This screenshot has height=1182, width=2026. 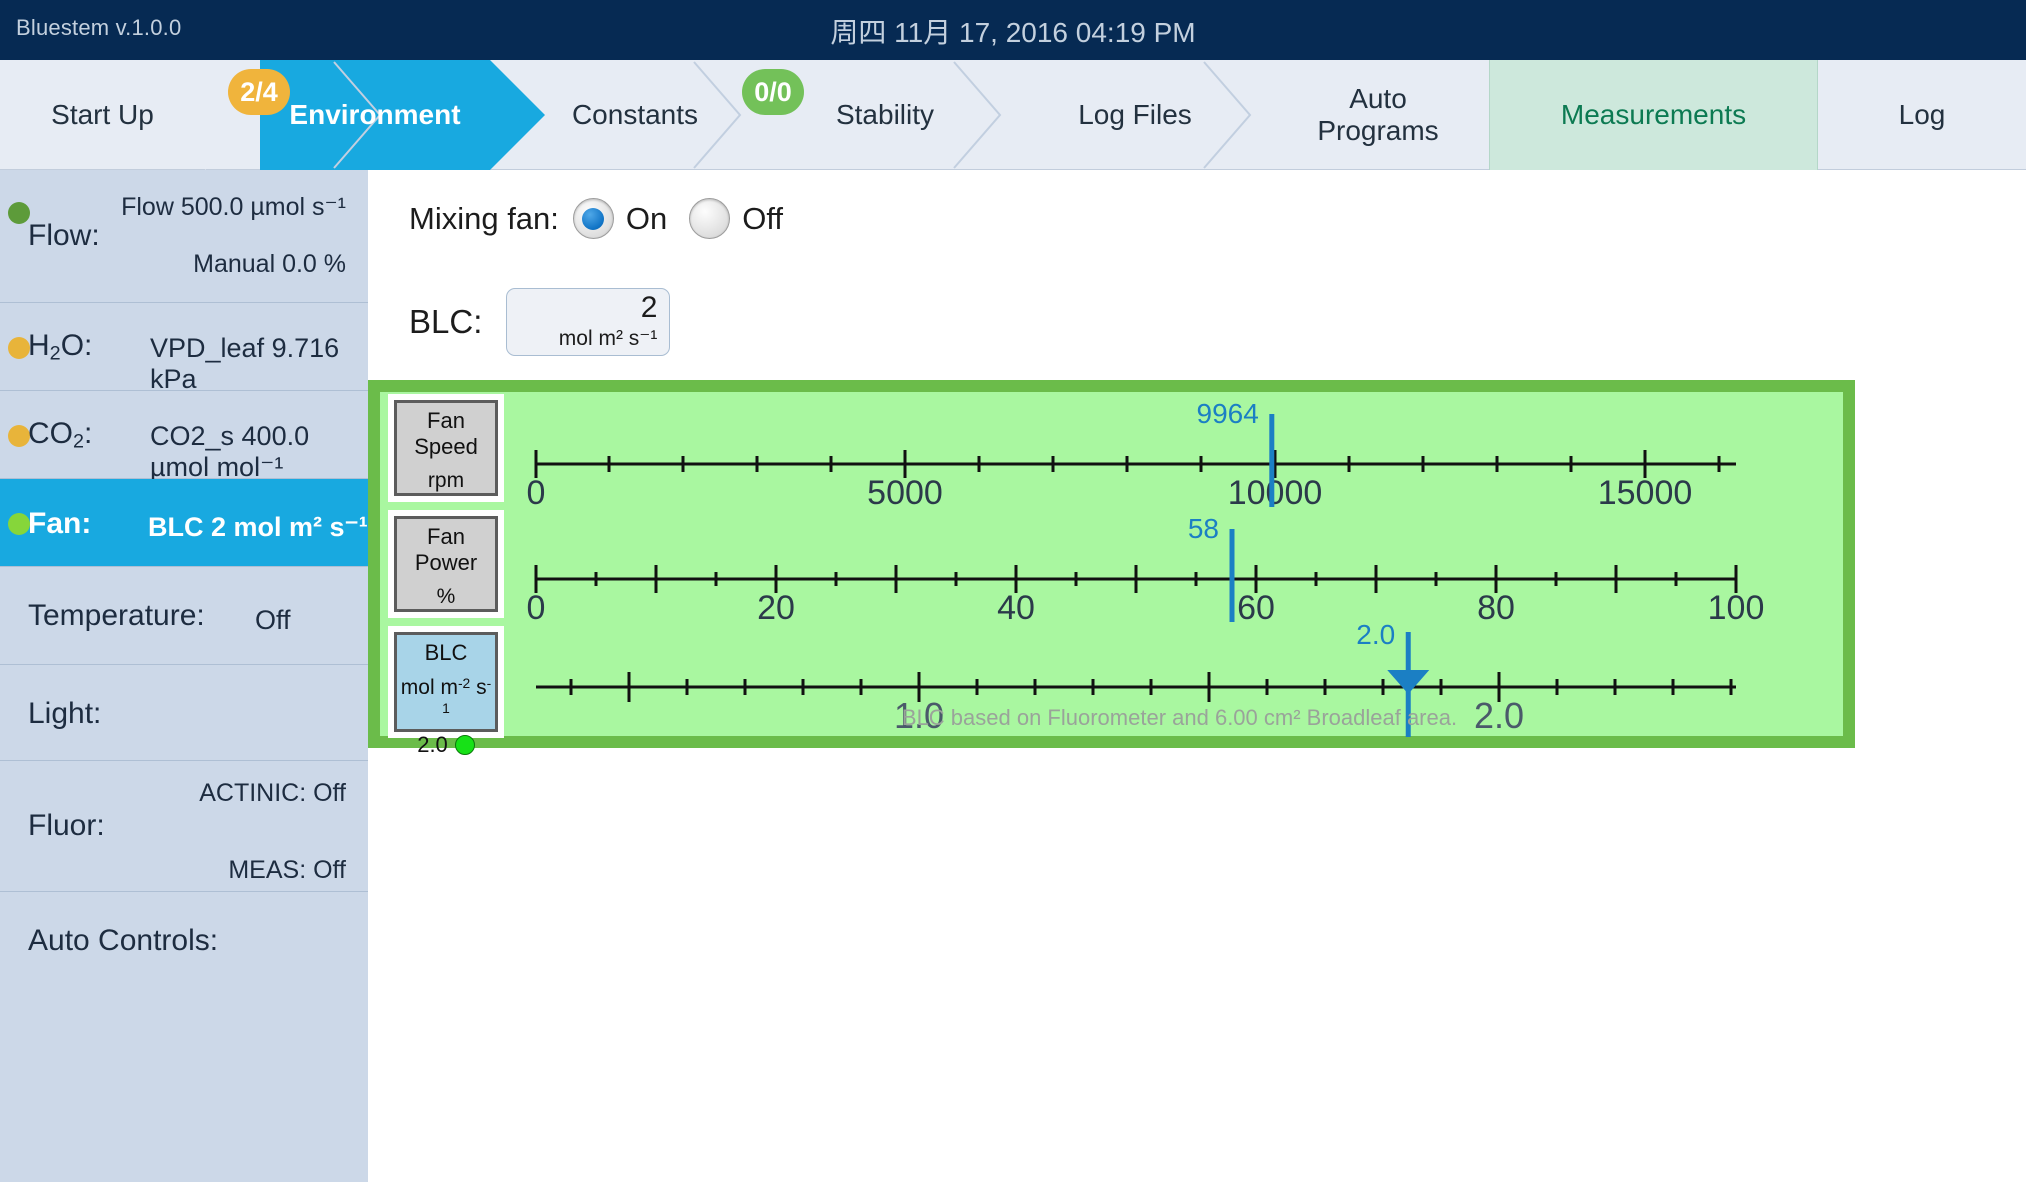 I want to click on tab-stability-badge: 0/0, so click(x=773, y=92).